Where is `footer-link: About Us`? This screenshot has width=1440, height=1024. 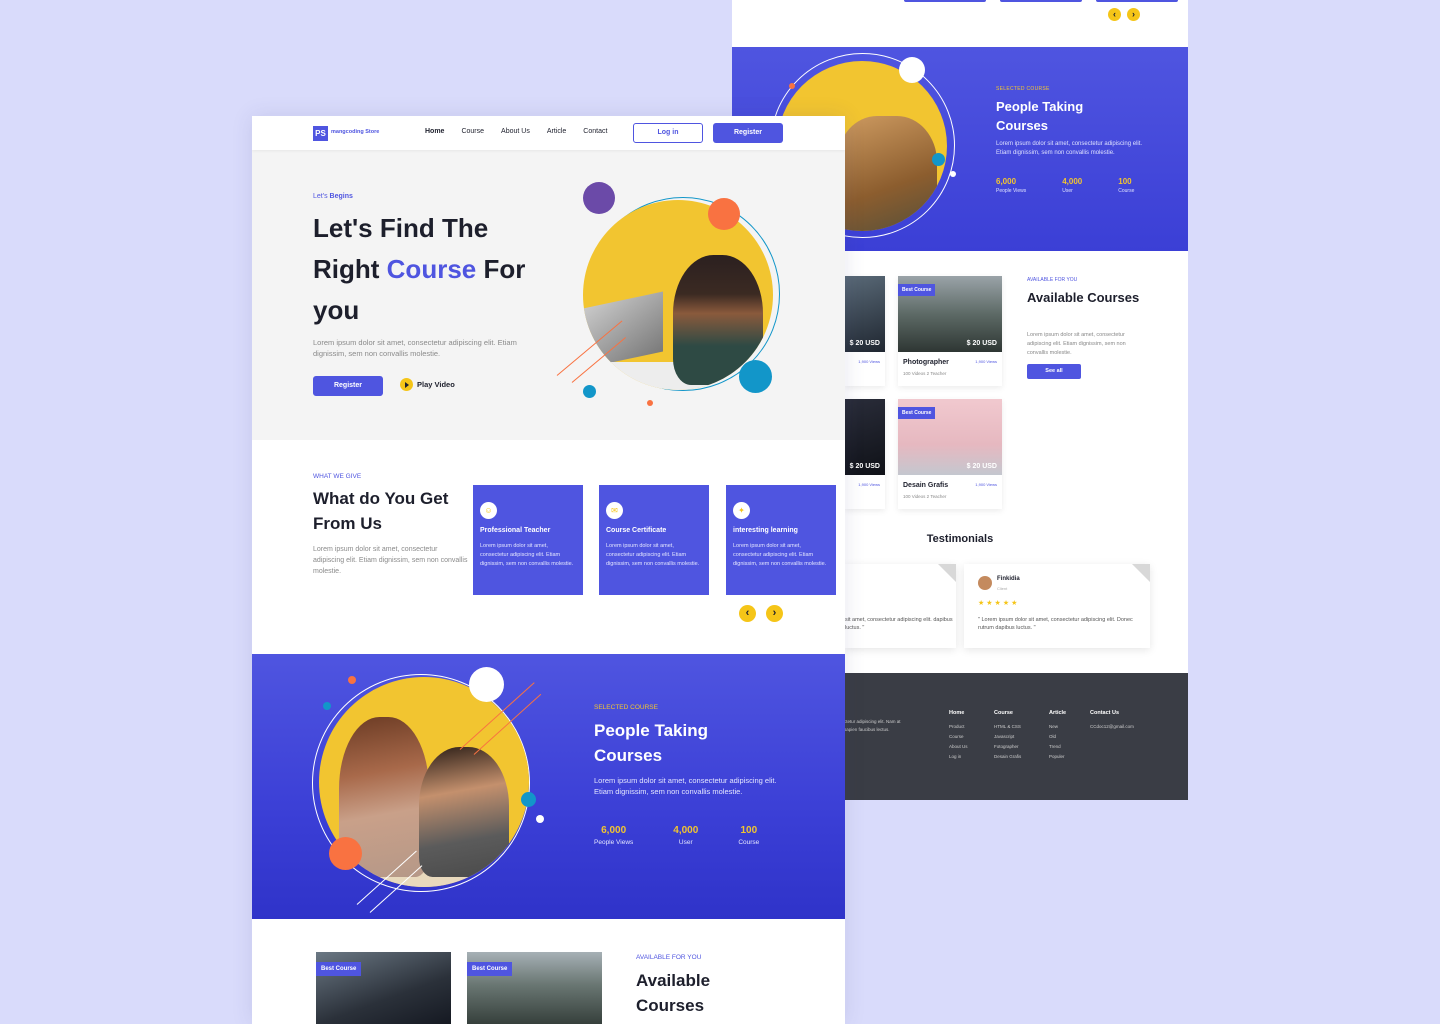
footer-link: About Us is located at coordinates (958, 746).